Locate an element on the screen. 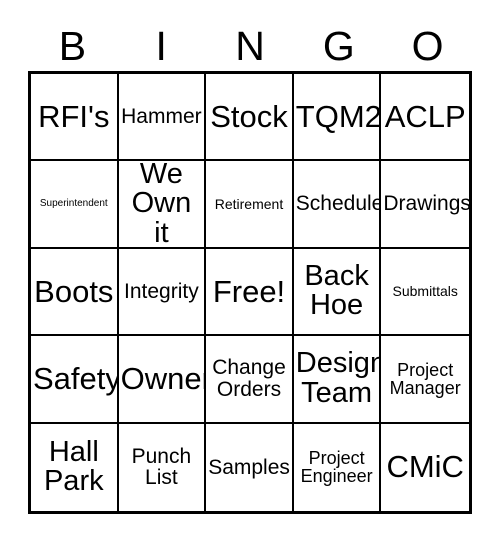 The image size is (501, 544). bingo-cell-label: Punch List is located at coordinates (161, 467).